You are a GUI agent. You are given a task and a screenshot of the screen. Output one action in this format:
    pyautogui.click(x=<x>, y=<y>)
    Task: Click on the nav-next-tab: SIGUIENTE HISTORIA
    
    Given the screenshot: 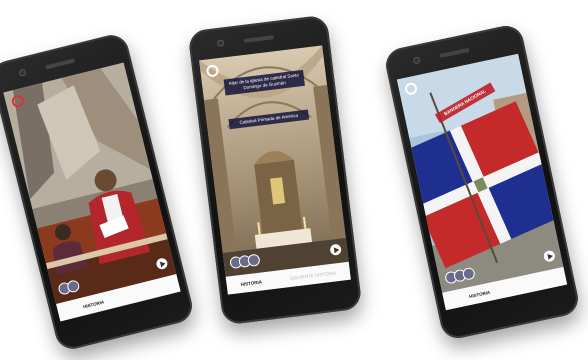 What is the action you would take?
    pyautogui.click(x=312, y=275)
    